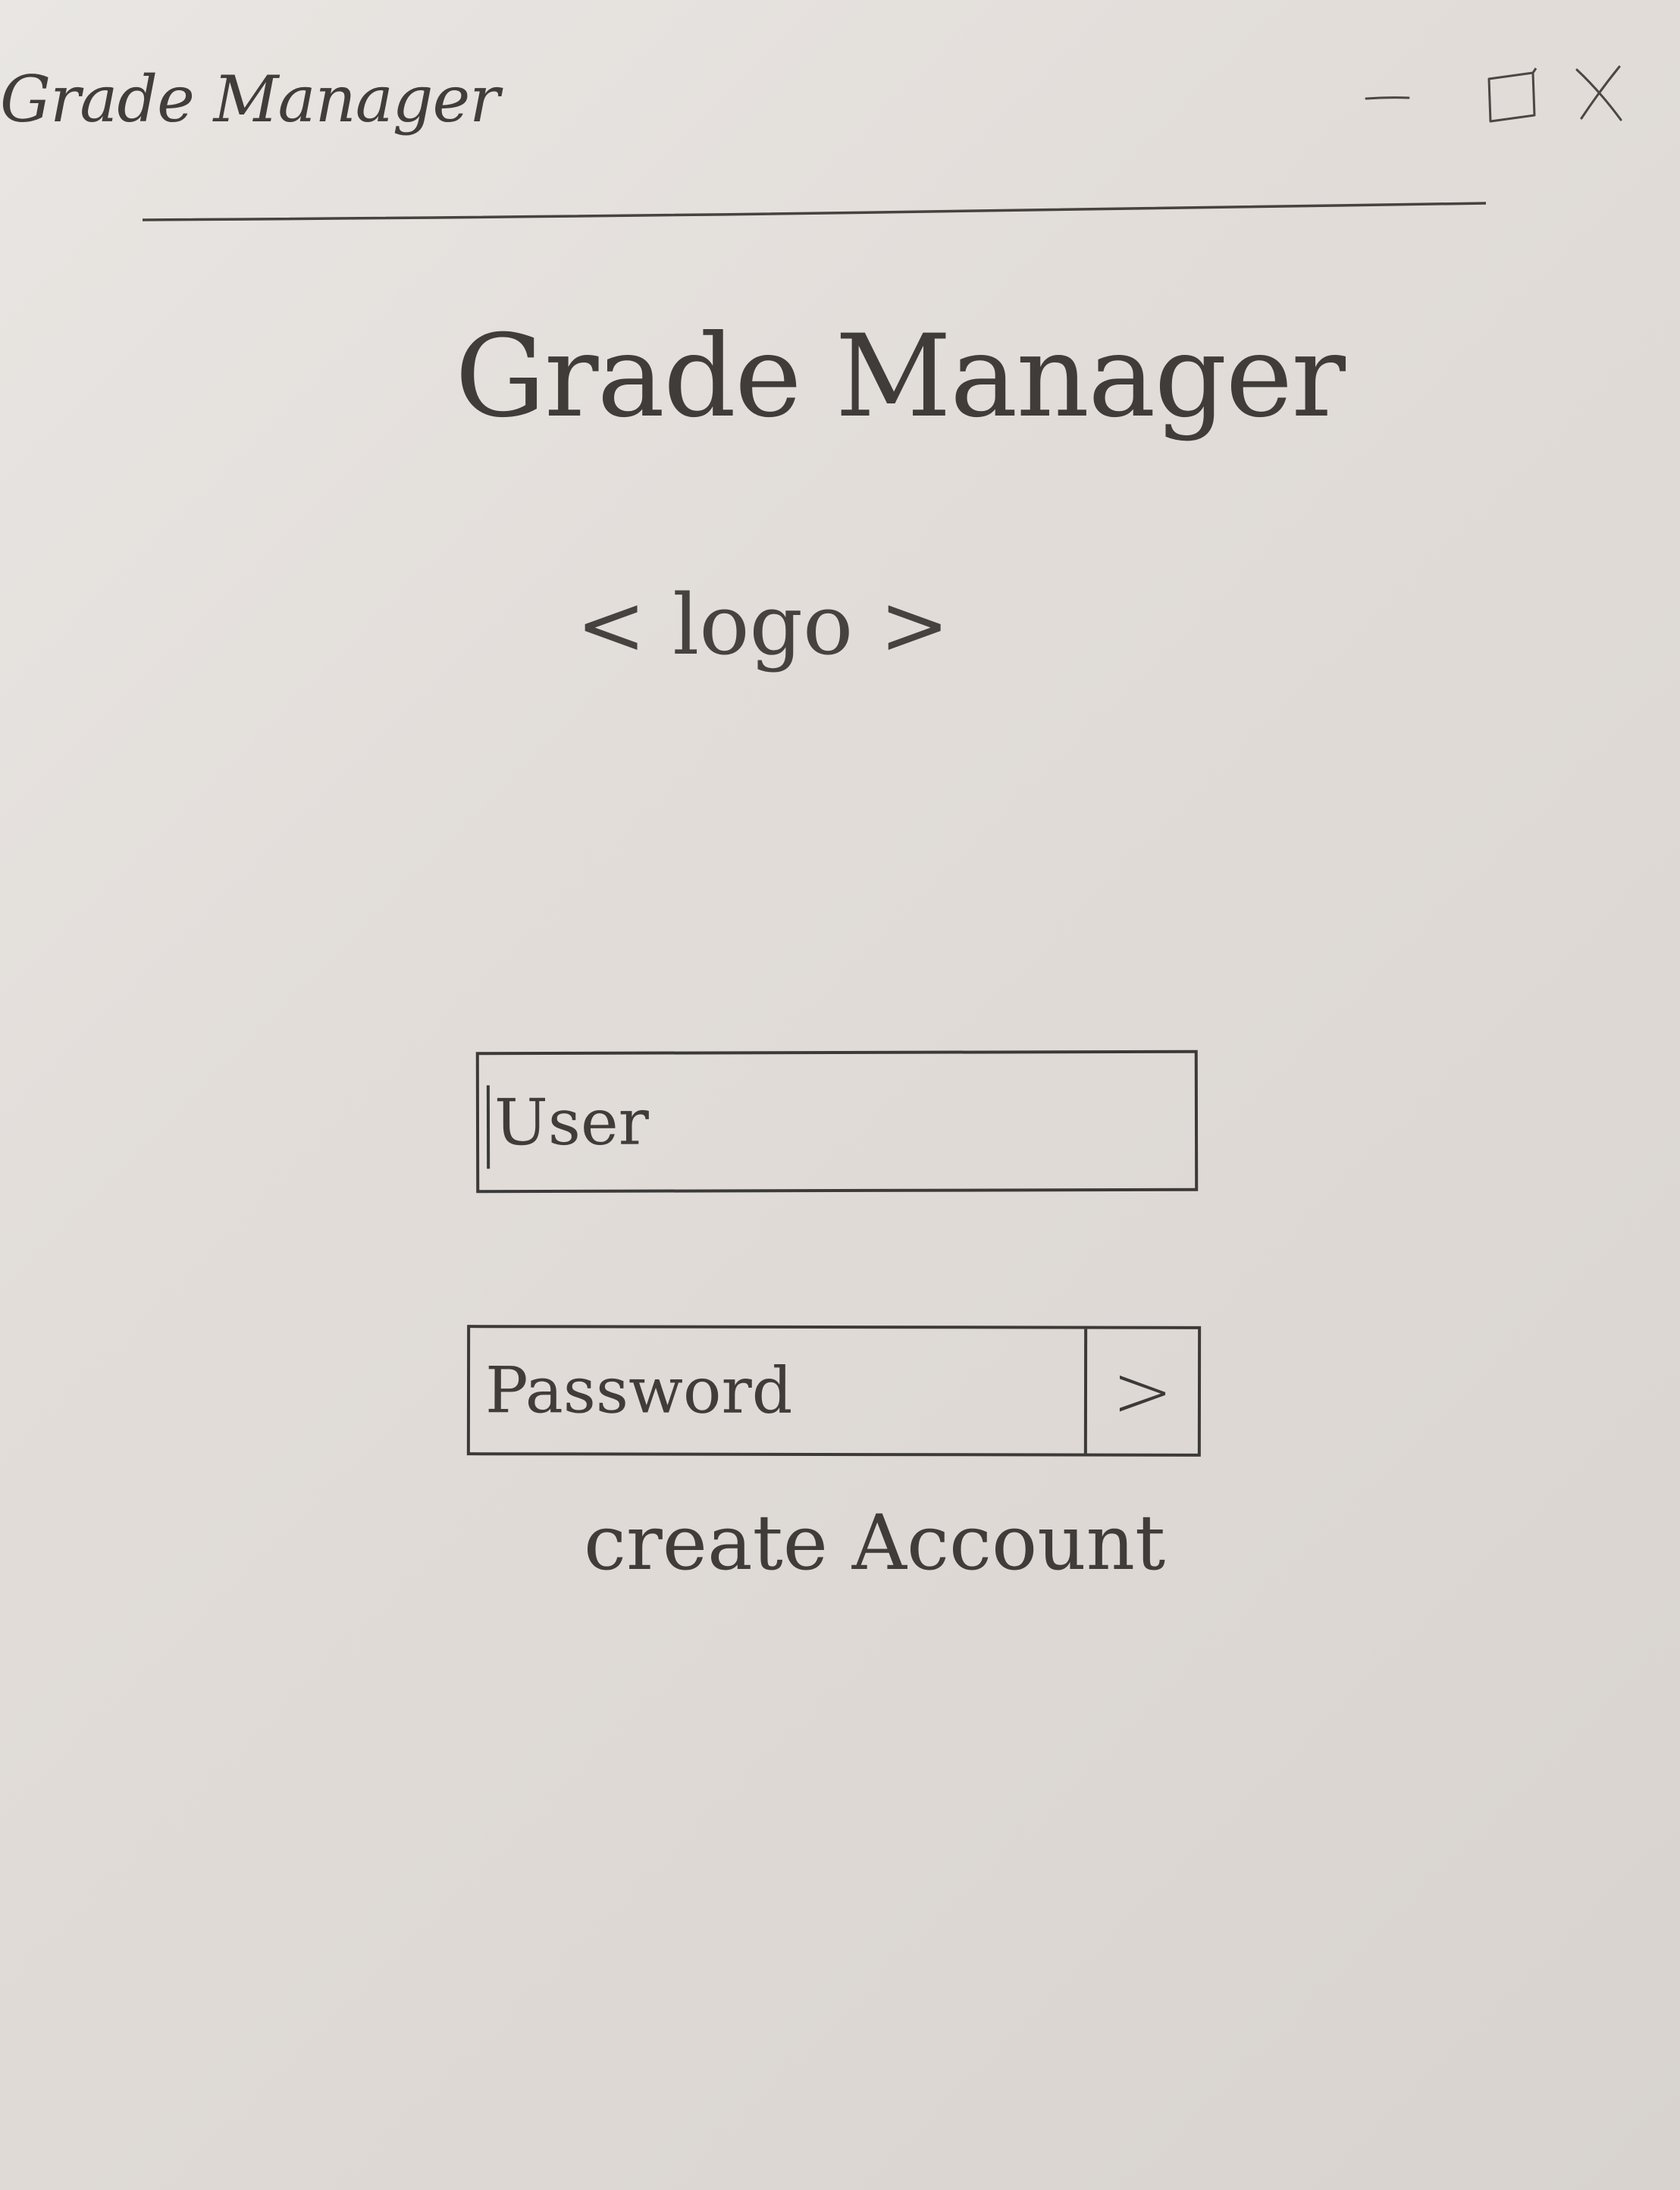 The image size is (1680, 2190). I want to click on create-account-link: create Account, so click(874, 1543).